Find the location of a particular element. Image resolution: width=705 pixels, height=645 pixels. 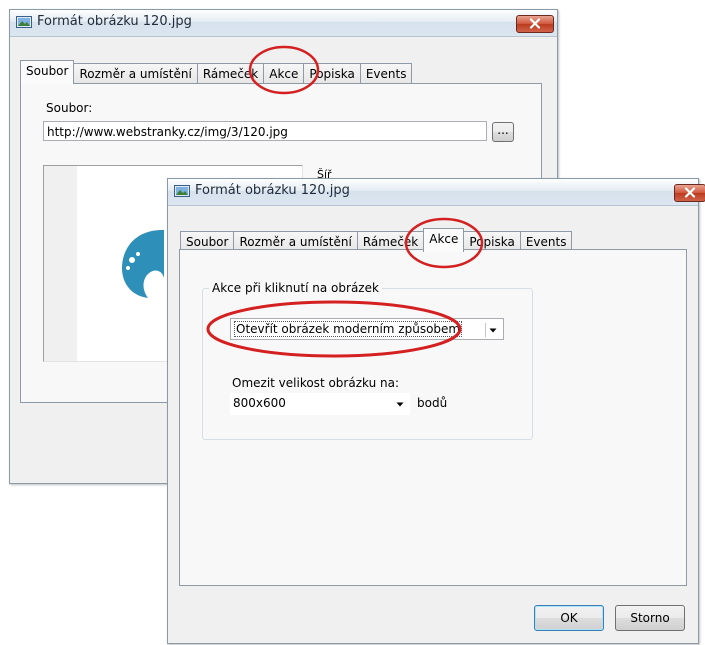

front-close-button is located at coordinates (689, 193).